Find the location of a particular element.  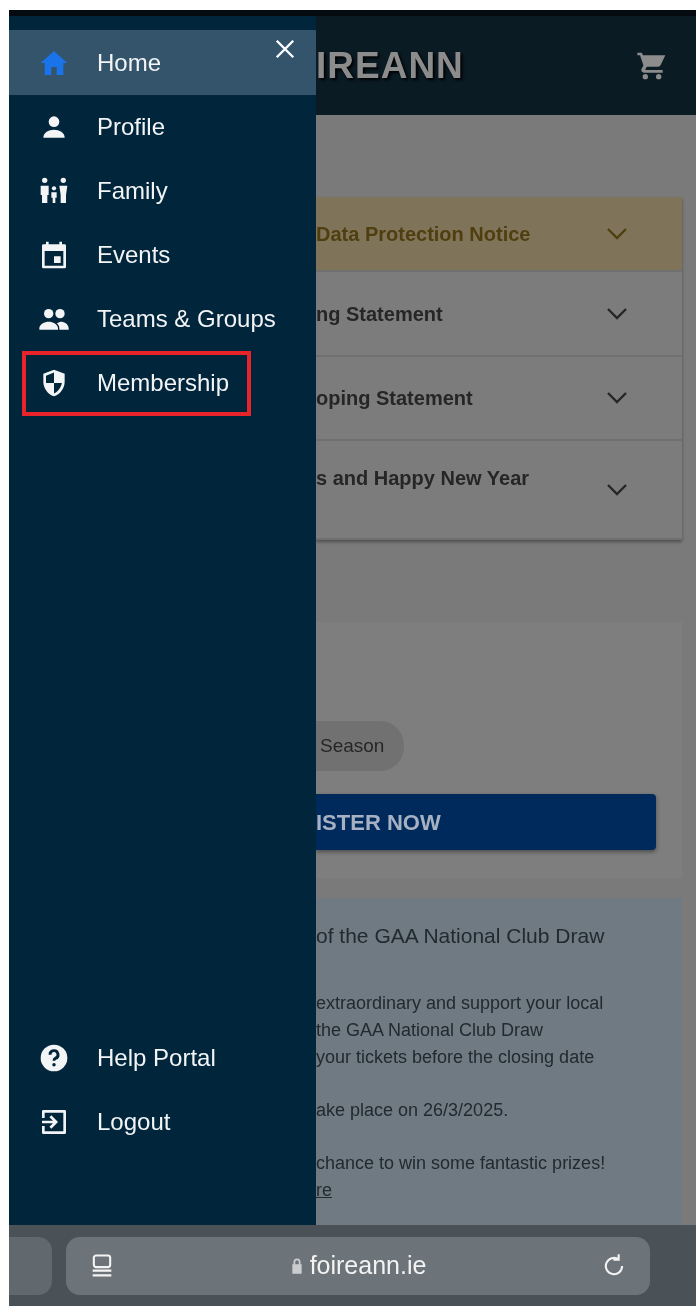

menu-item: Membership is located at coordinates (162, 383).